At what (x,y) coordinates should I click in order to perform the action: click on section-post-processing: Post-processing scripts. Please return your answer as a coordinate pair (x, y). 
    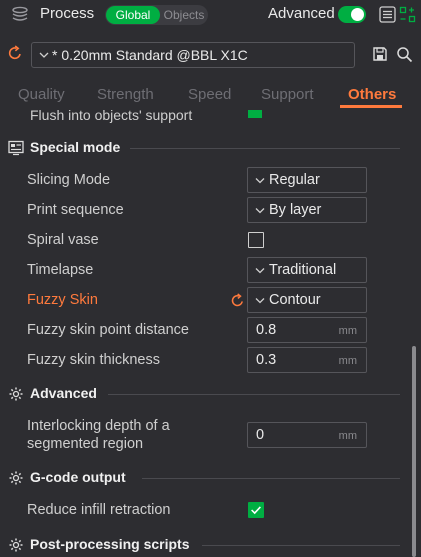
    Looking at the image, I should click on (110, 544).